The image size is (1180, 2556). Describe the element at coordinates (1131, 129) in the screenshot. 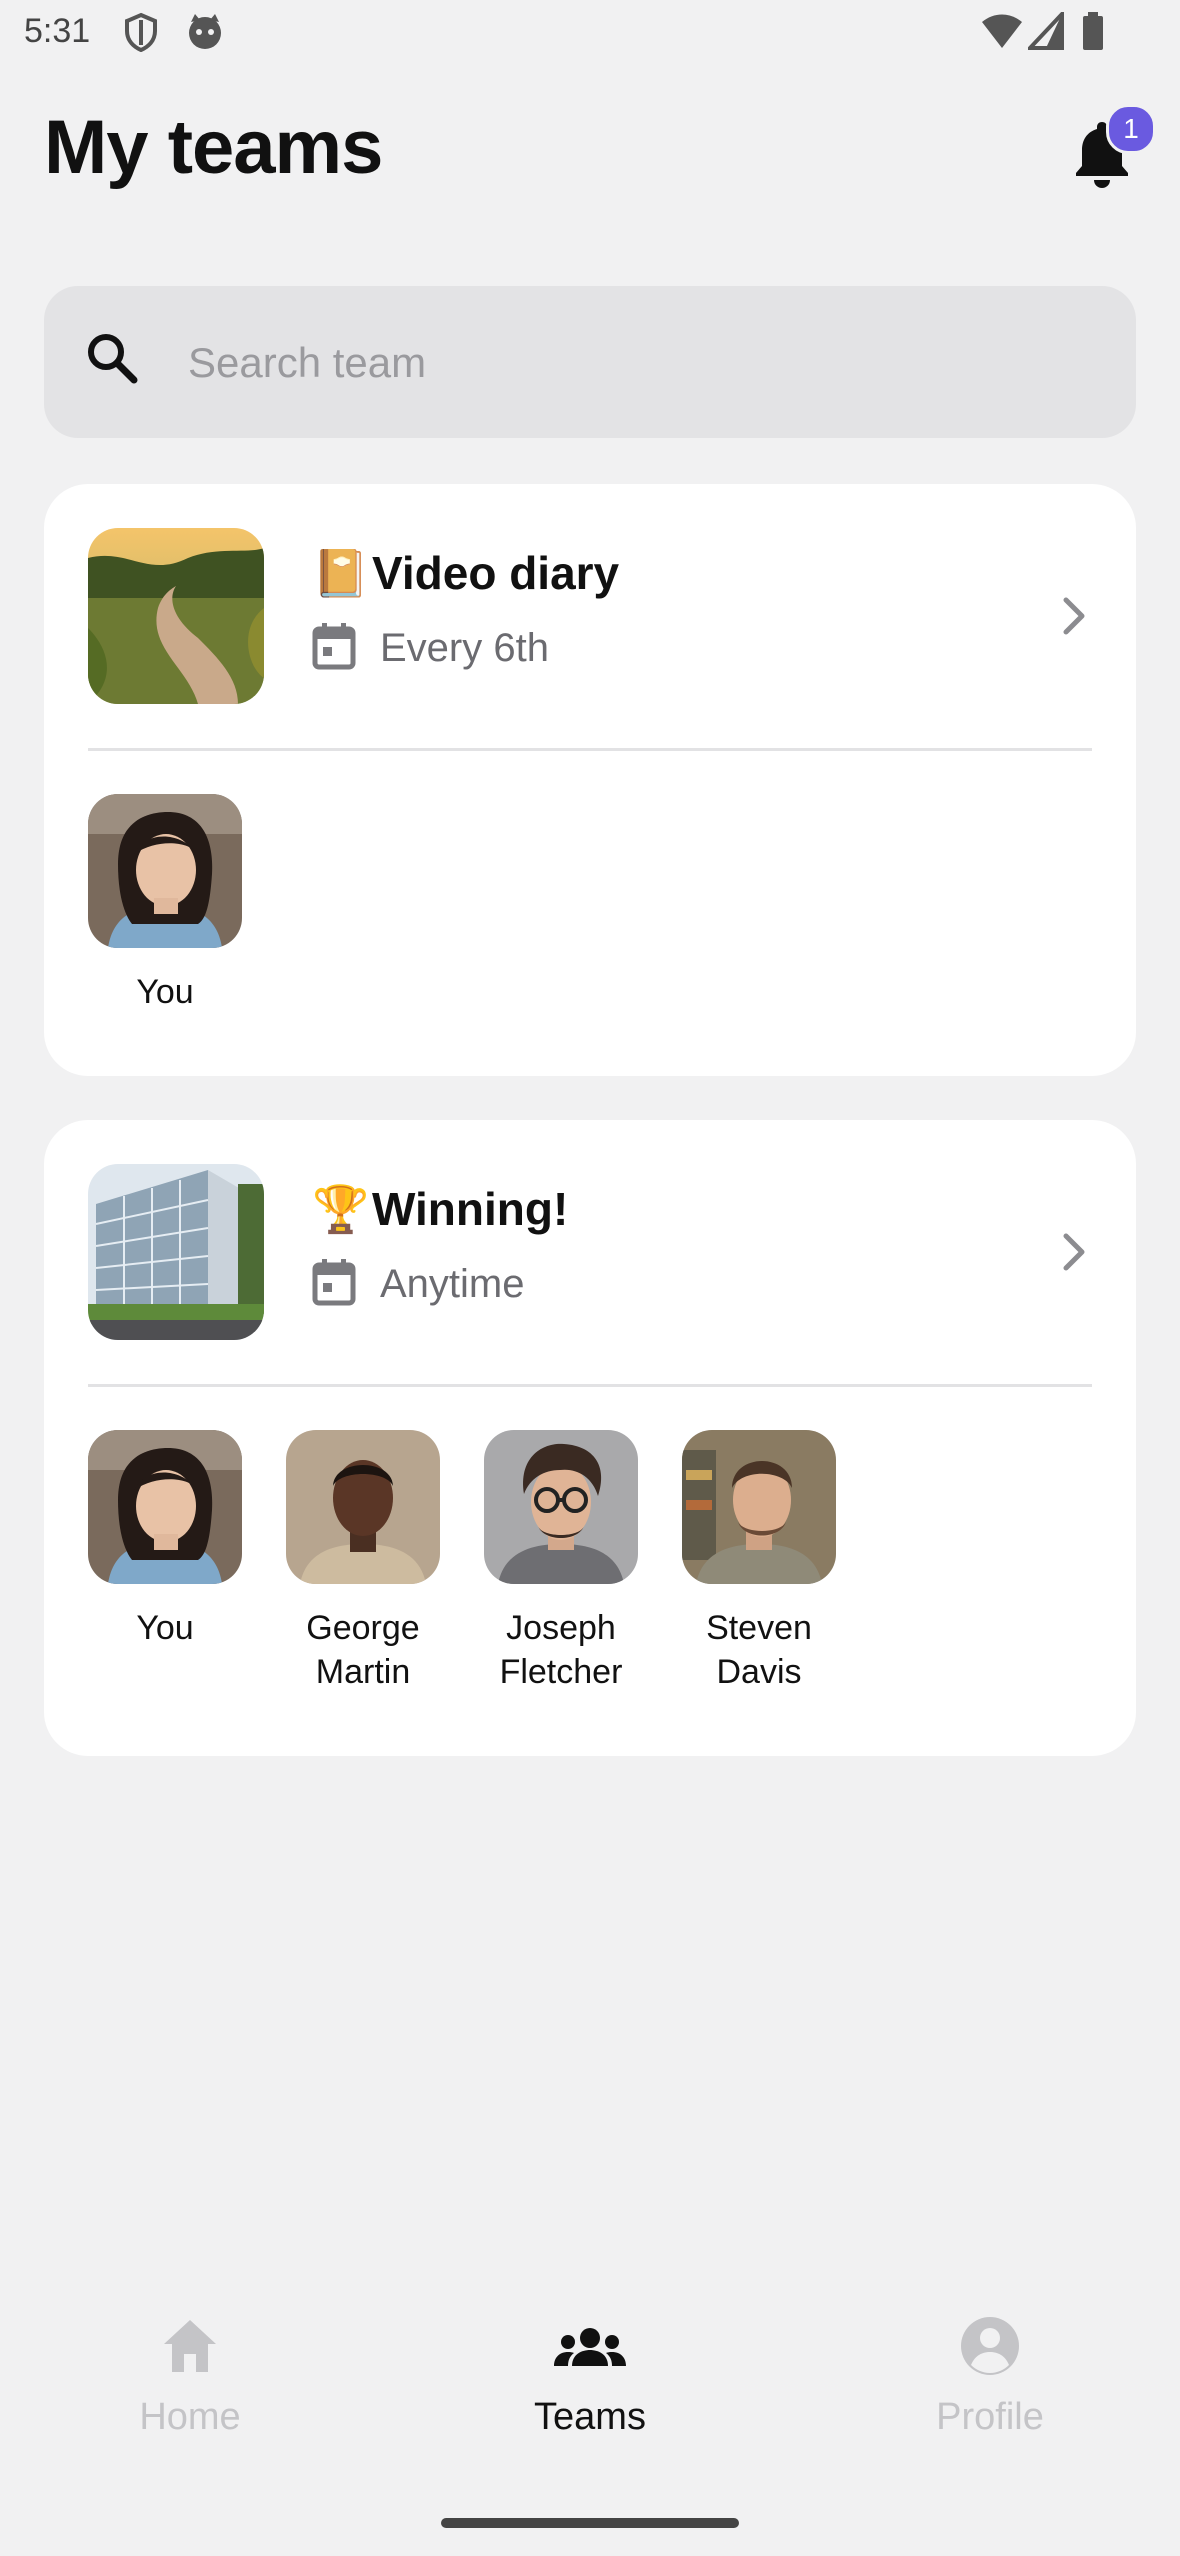

I see `notification-badge: 1` at that location.